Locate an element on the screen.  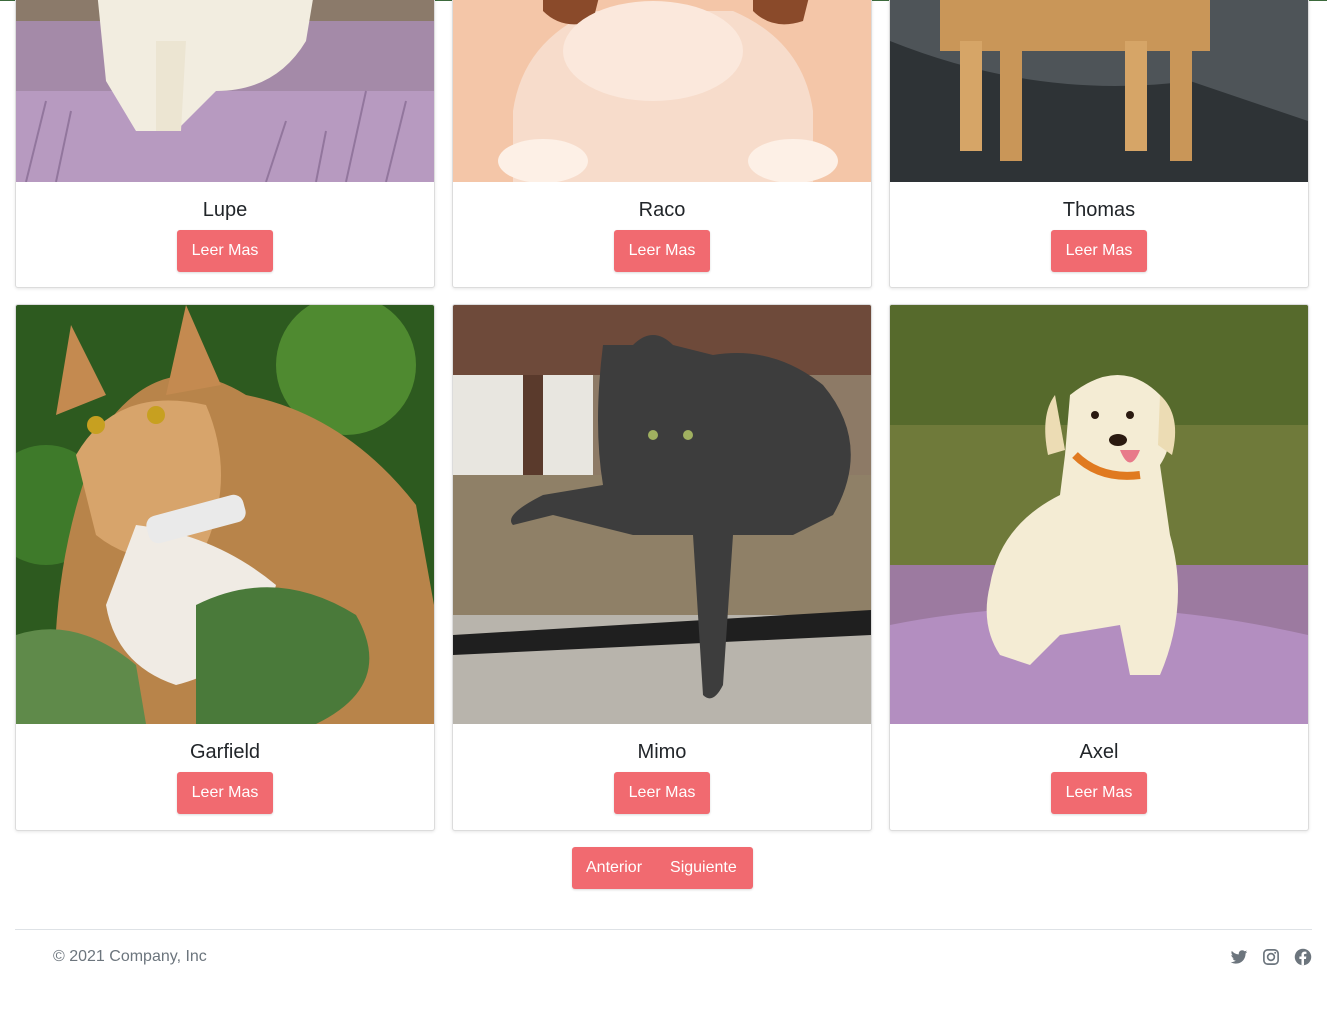
footer-divider is located at coordinates (663, 929).